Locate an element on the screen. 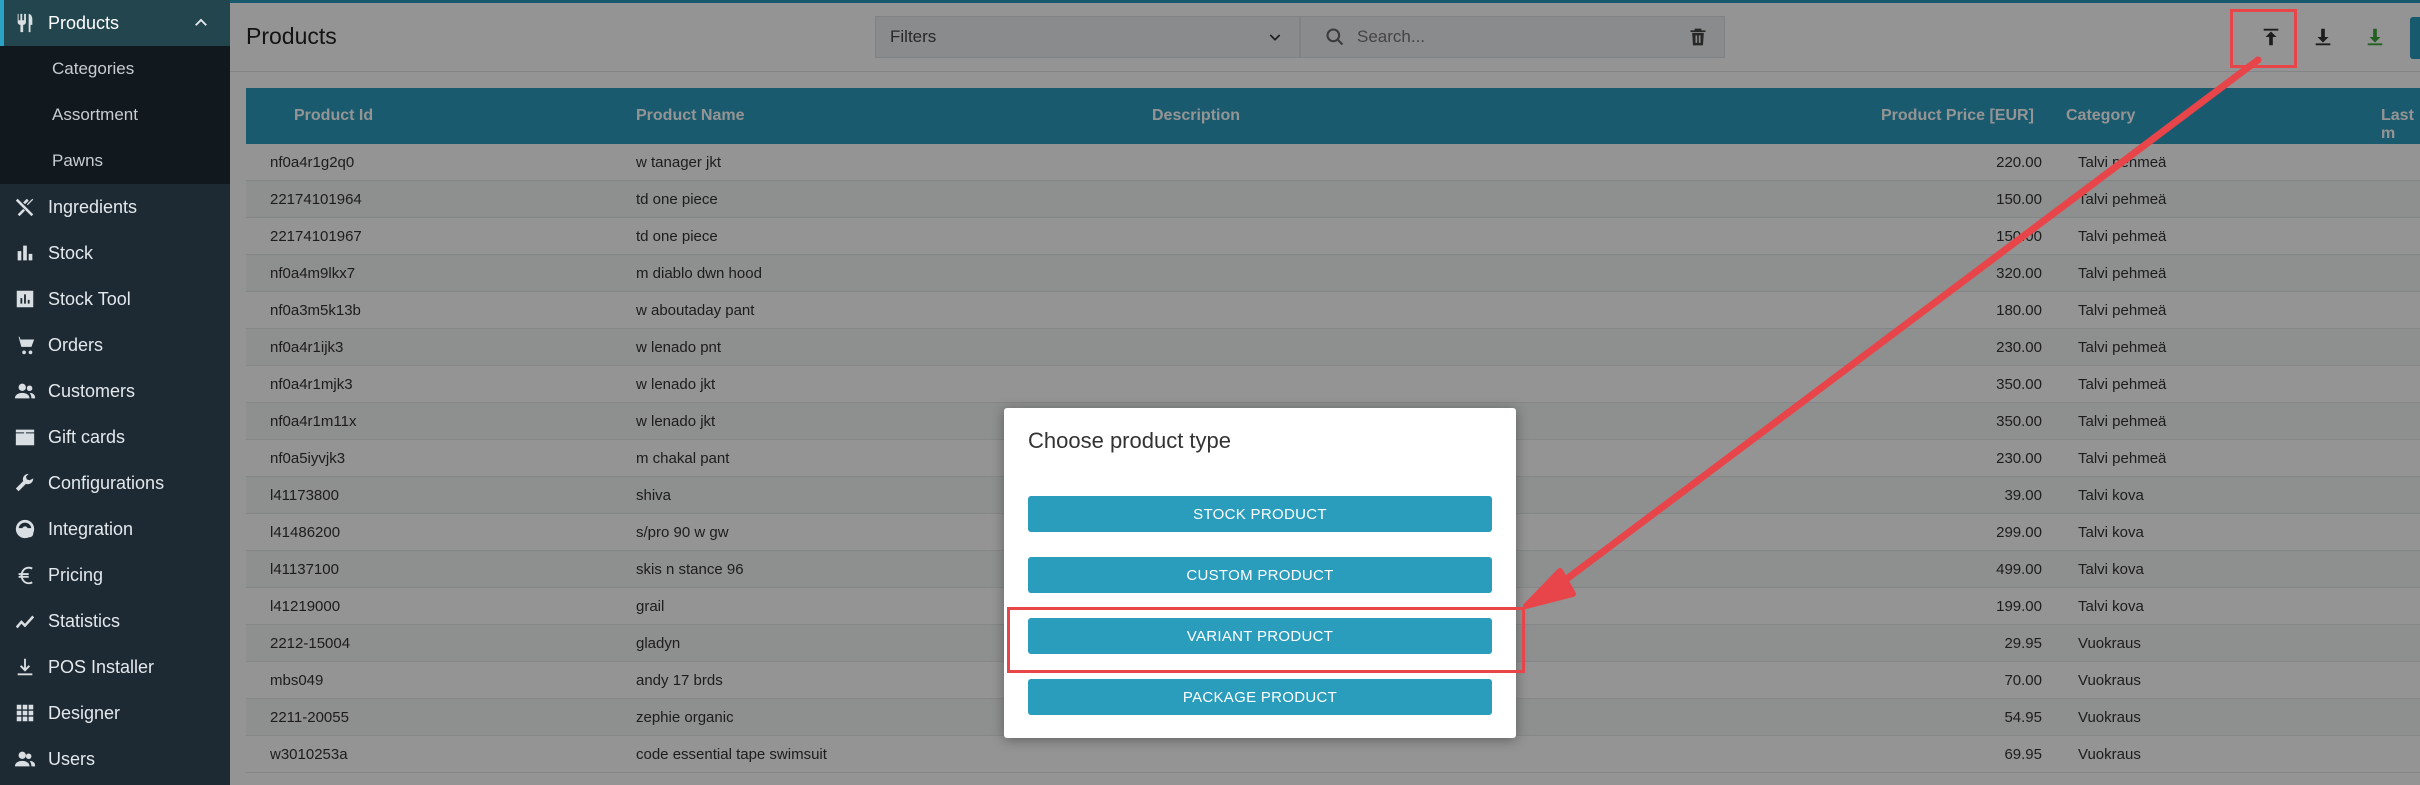 This screenshot has height=785, width=2420. sidebar-item-users: Users is located at coordinates (115, 759).